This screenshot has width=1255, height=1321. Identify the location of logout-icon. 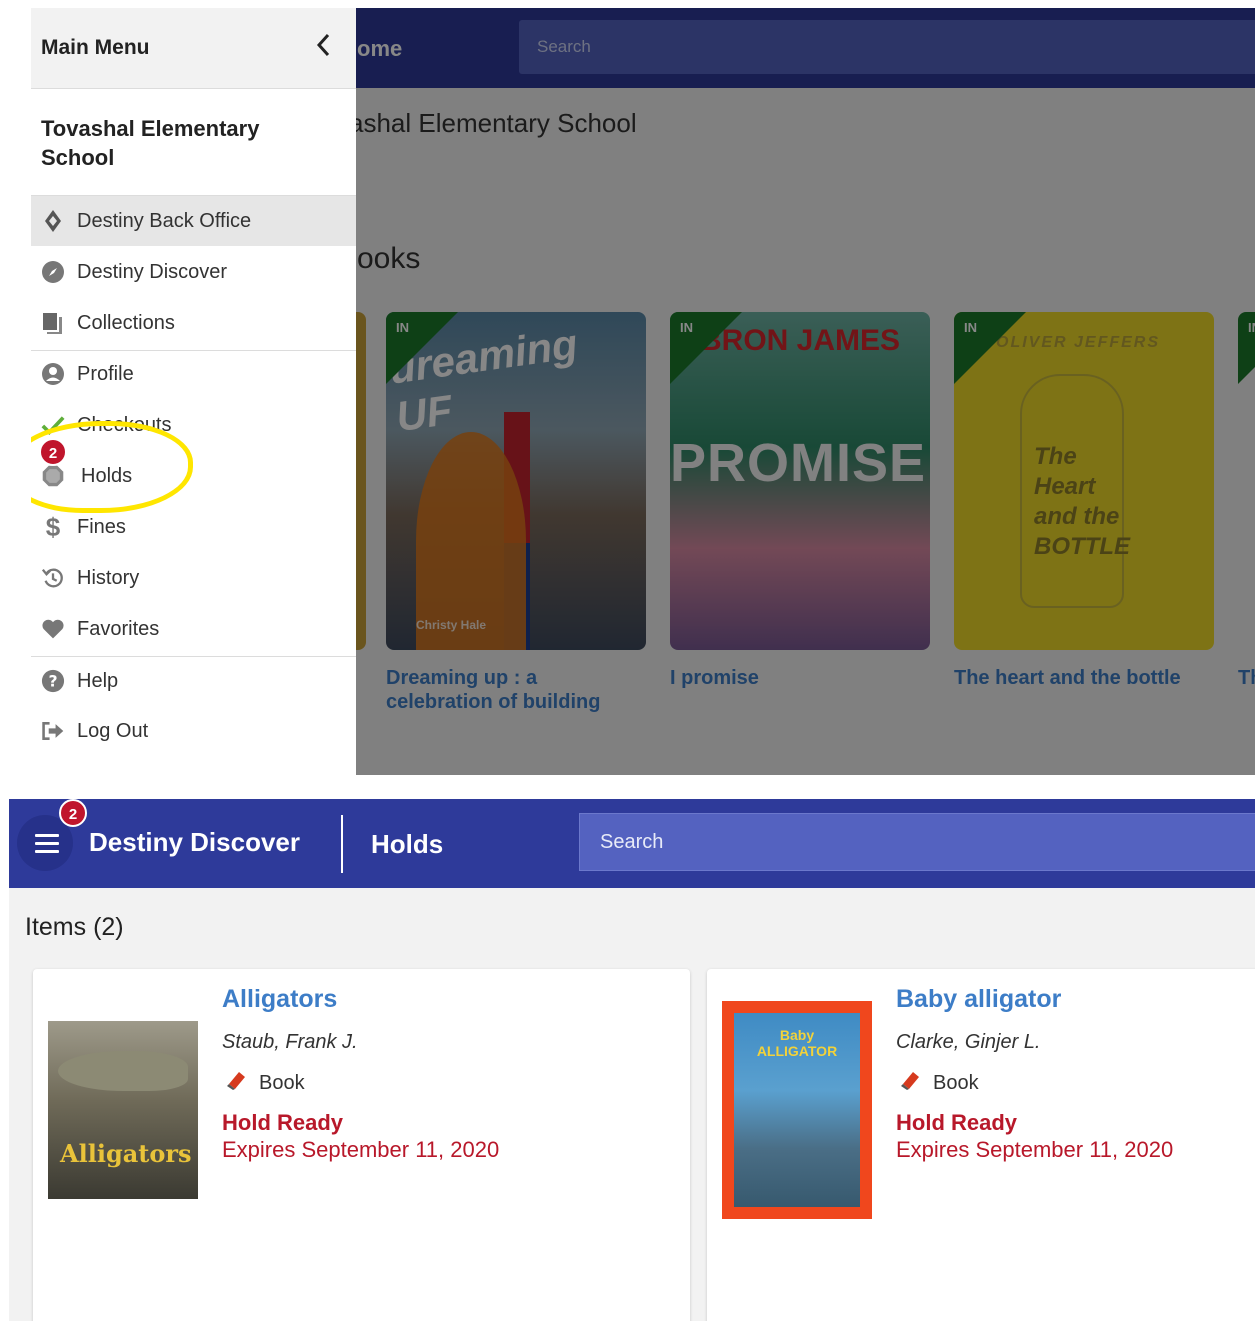
(53, 731).